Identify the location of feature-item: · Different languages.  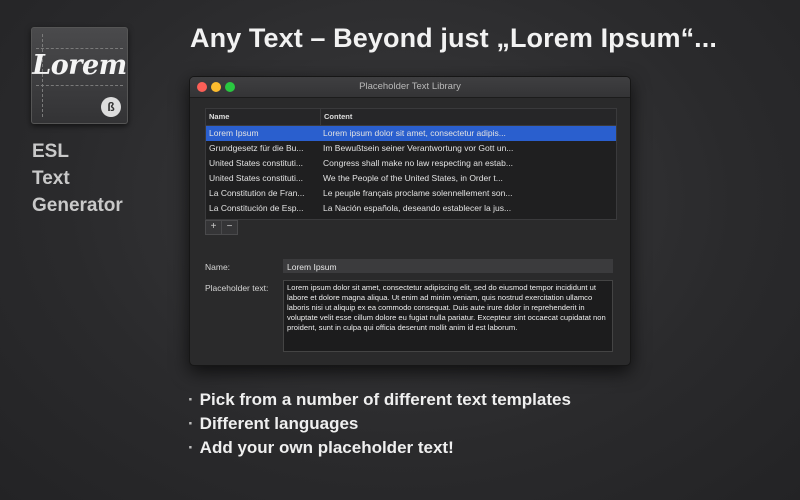
(379, 424).